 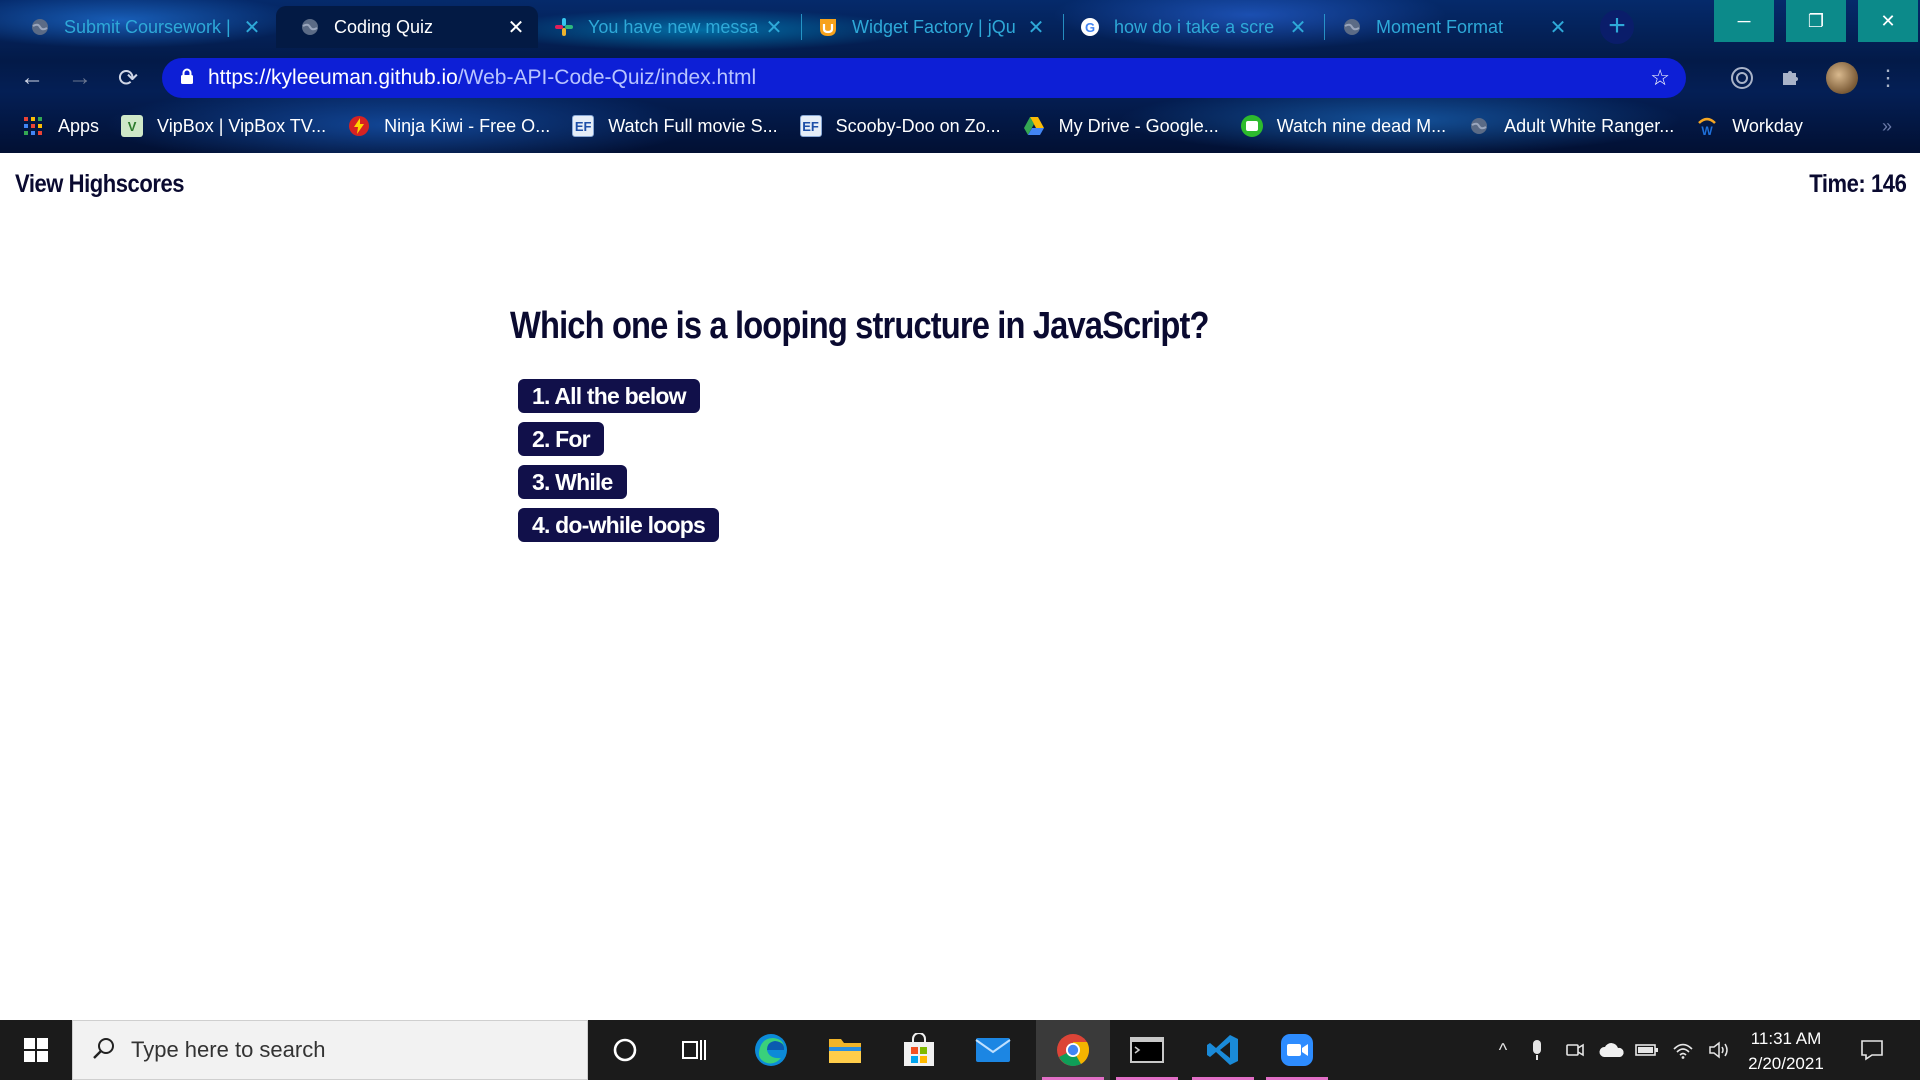 I want to click on taskbar-search-box: Type here to search, so click(x=330, y=1050).